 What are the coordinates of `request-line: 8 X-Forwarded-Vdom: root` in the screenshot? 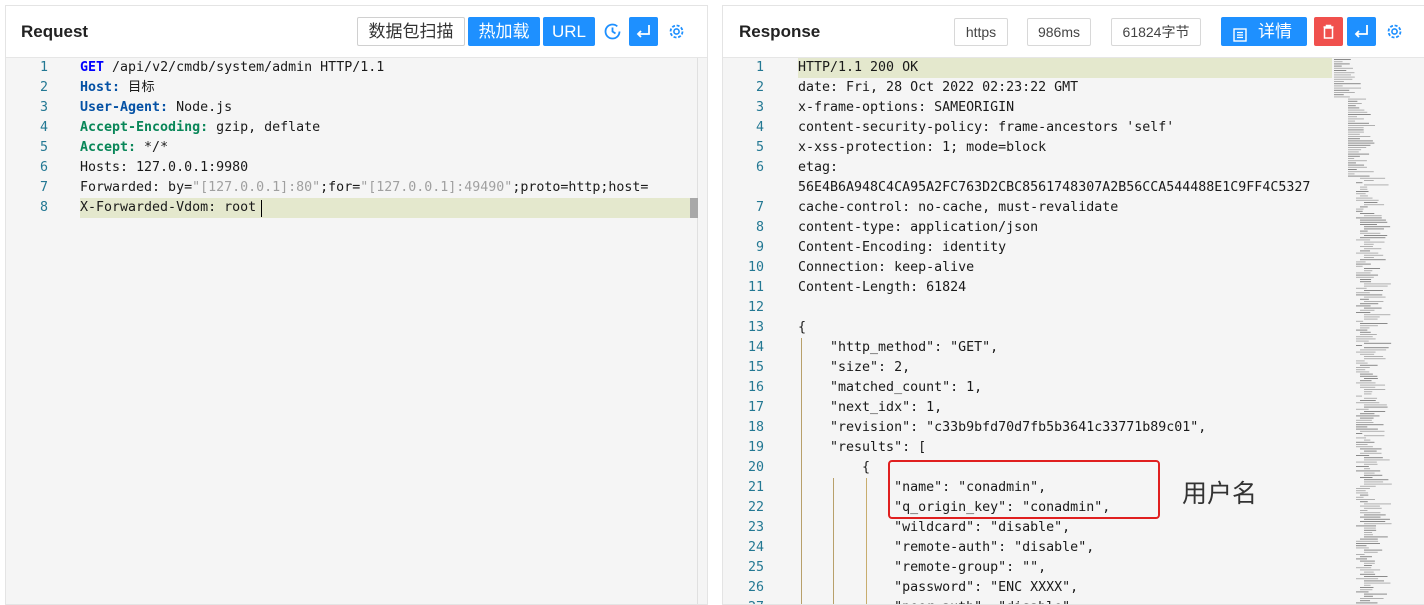 It's located at (356, 208).